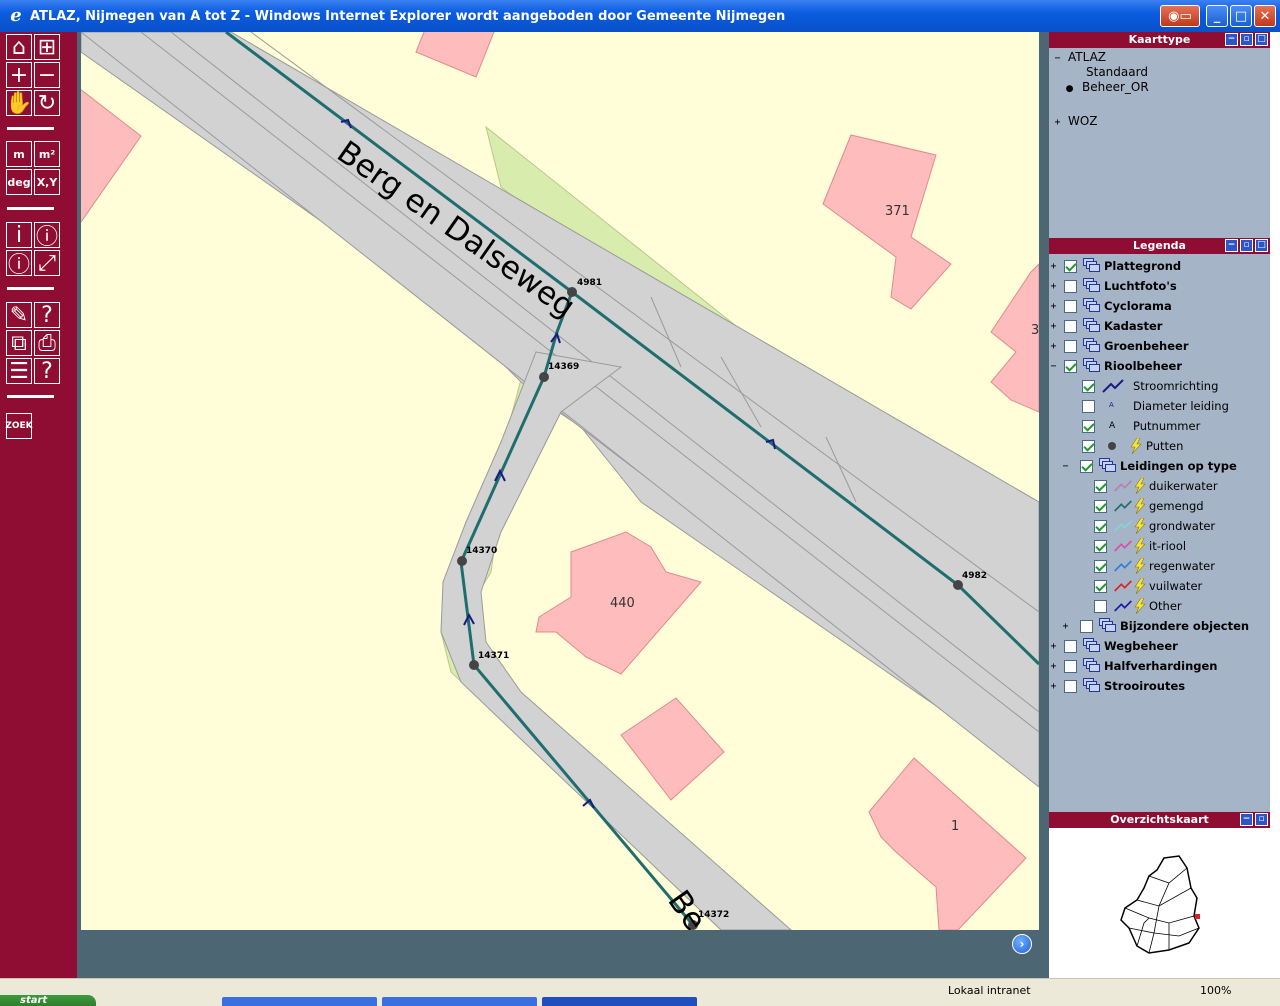 The height and width of the screenshot is (1006, 1280). Describe the element at coordinates (19, 103) in the screenshot. I see `pan-hand-icon: ✋` at that location.